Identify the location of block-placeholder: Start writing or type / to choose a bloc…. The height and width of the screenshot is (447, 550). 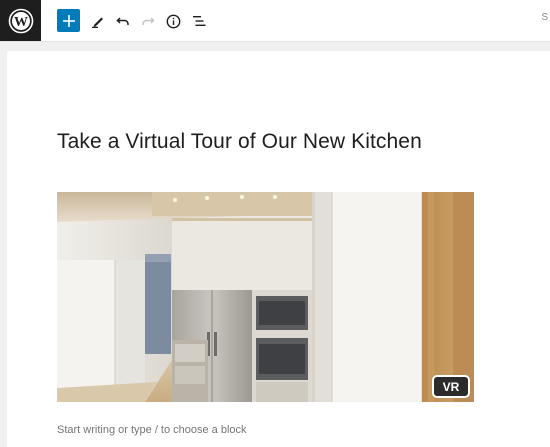
(152, 430).